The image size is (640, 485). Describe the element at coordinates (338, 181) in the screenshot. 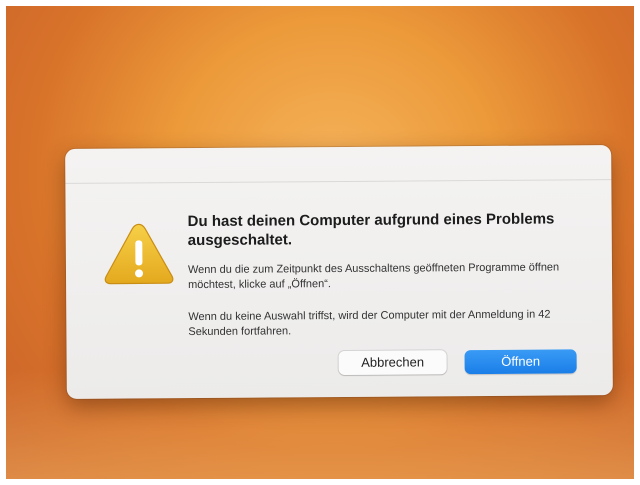

I see `dialog-titlebar-divider` at that location.